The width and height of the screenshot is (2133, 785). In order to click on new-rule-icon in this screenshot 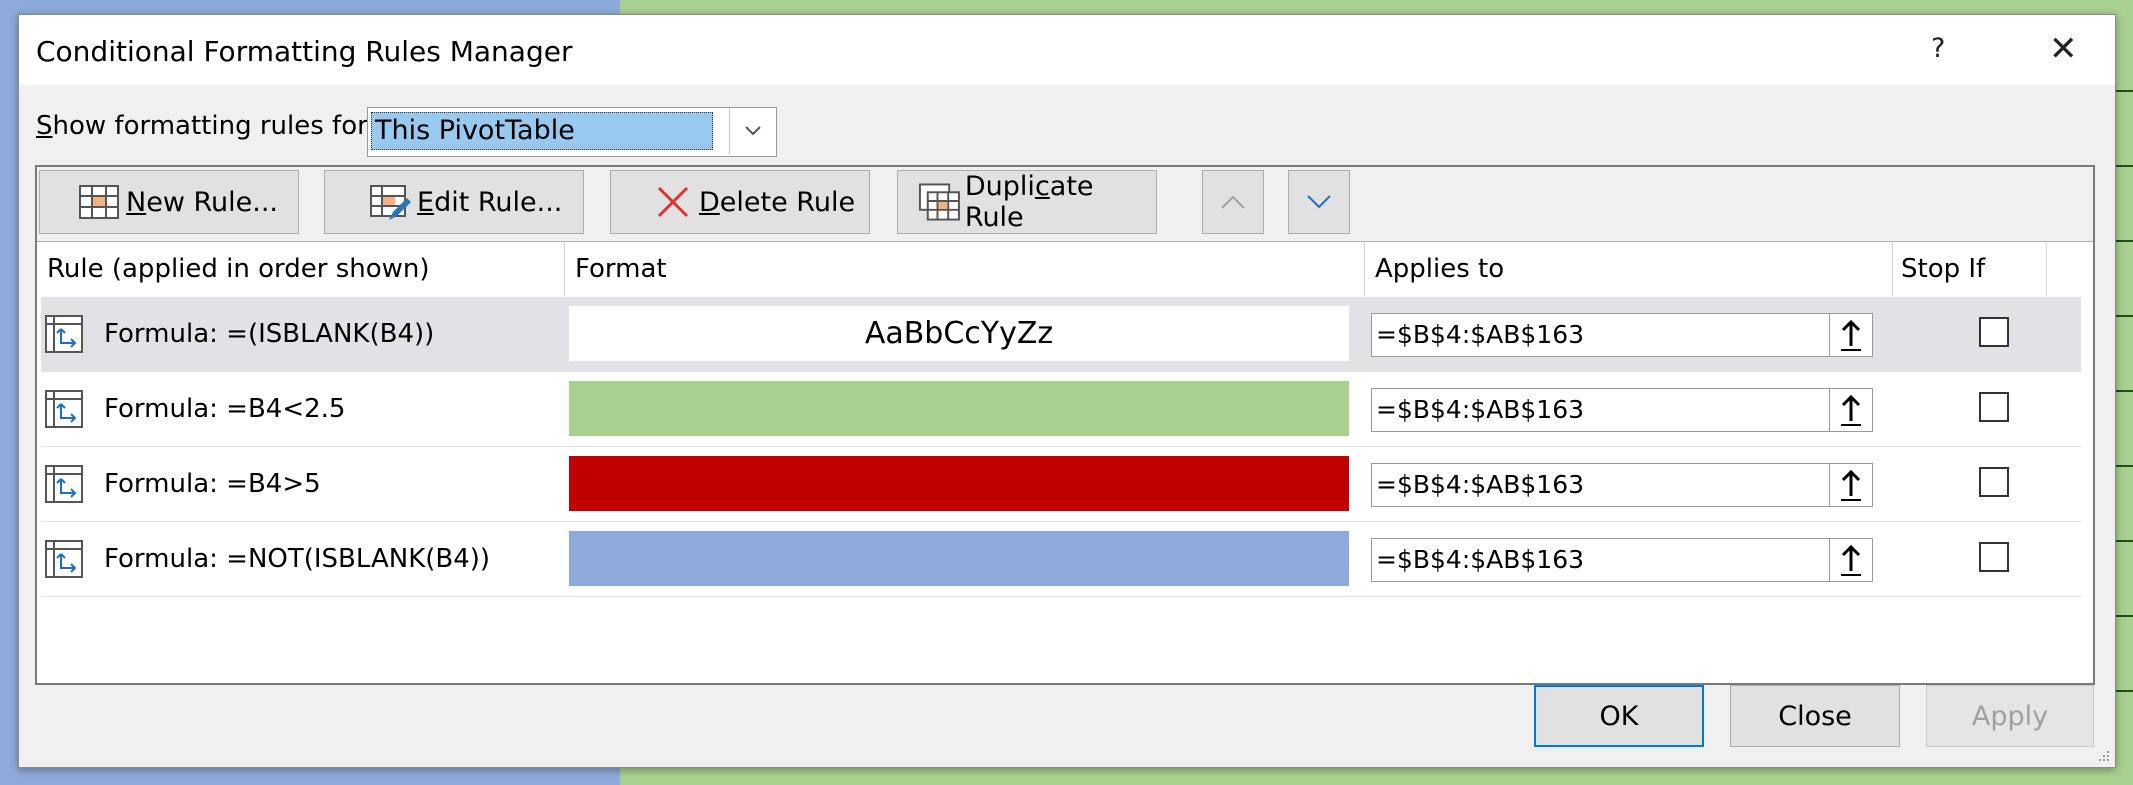, I will do `click(99, 202)`.